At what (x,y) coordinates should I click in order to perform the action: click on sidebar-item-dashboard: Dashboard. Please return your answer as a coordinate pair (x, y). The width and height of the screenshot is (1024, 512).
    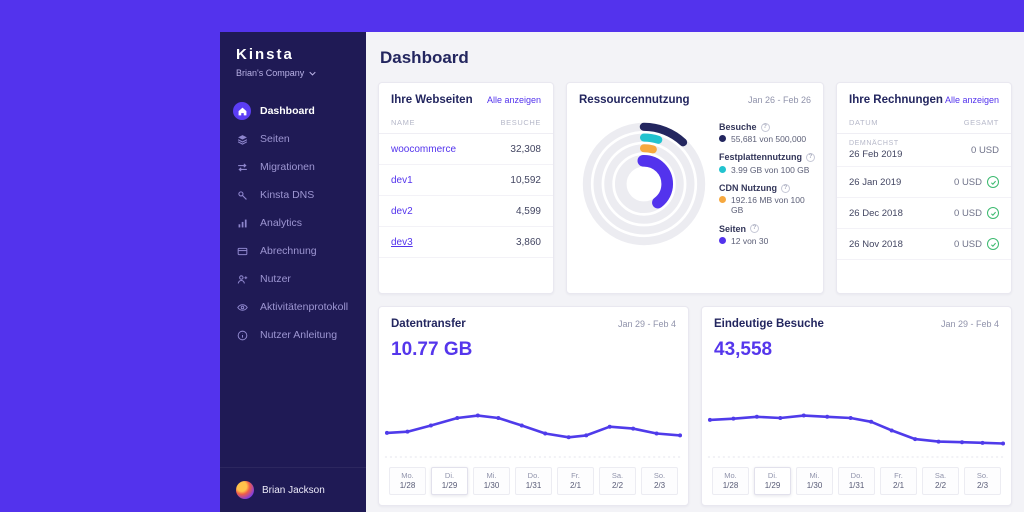
    Looking at the image, I should click on (293, 111).